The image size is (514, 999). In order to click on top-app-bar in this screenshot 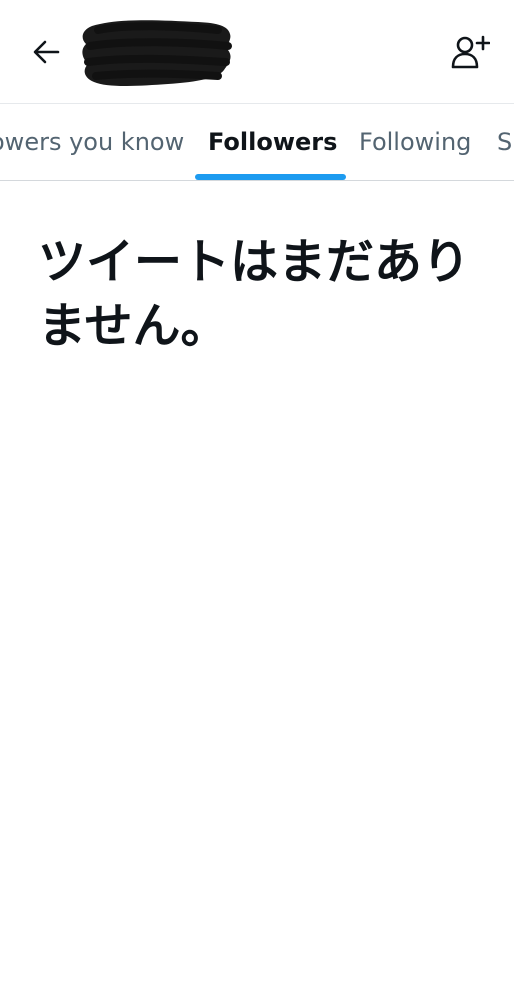, I will do `click(257, 52)`.